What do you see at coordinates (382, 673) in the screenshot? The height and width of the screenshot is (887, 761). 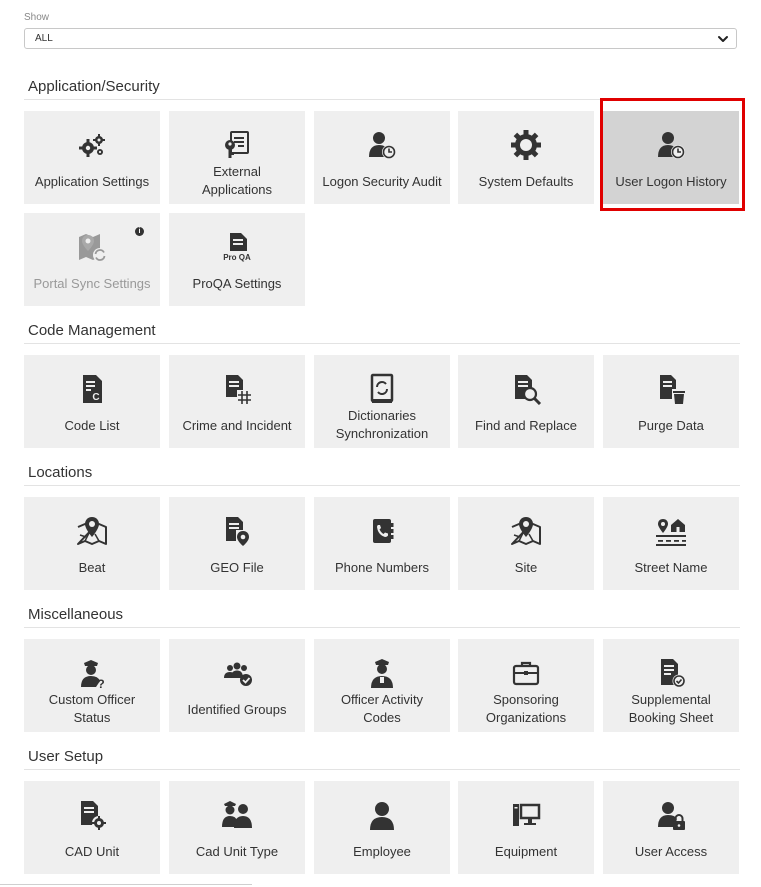 I see `officer-icon` at bounding box center [382, 673].